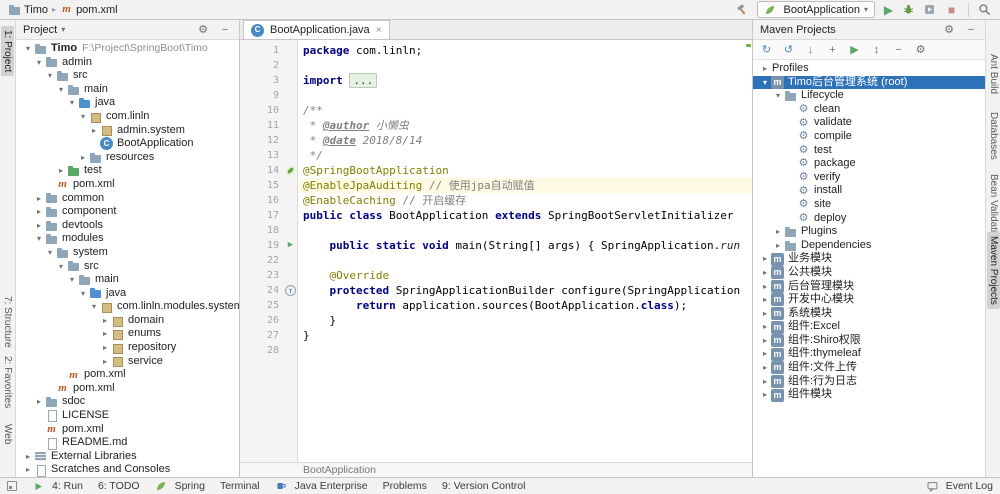 The height and width of the screenshot is (494, 1000). What do you see at coordinates (869, 110) in the screenshot?
I see `maven-tree-item: ⚙ clean` at bounding box center [869, 110].